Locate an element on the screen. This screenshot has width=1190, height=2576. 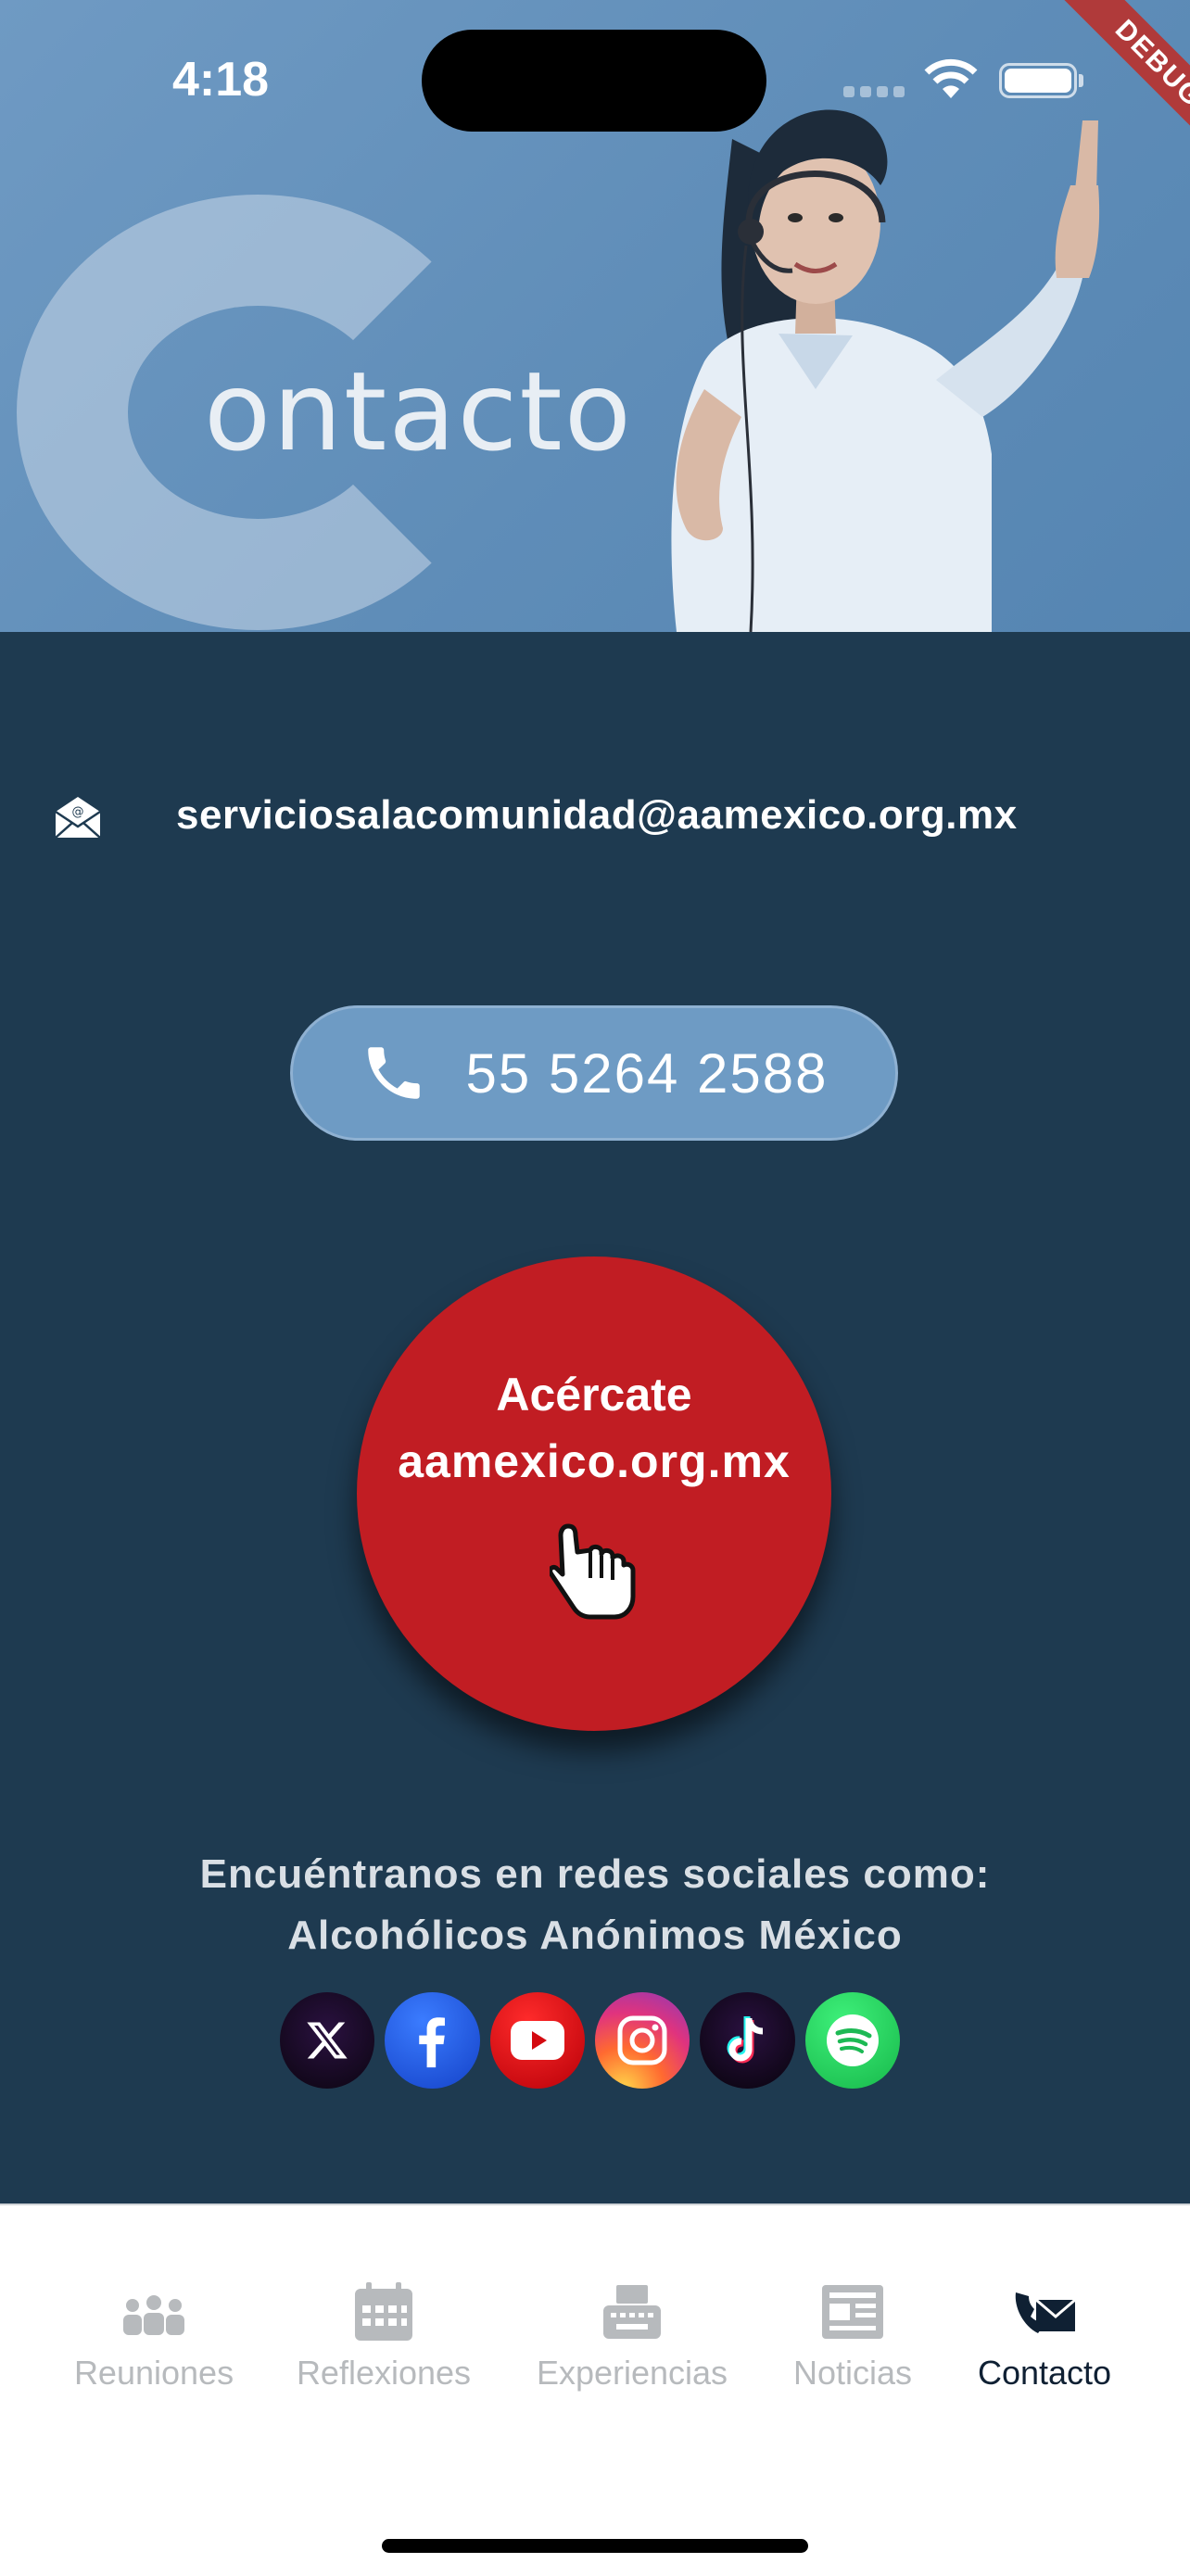
social-intro-text: Encuéntranos en redes sociales como: is located at coordinates (595, 1874).